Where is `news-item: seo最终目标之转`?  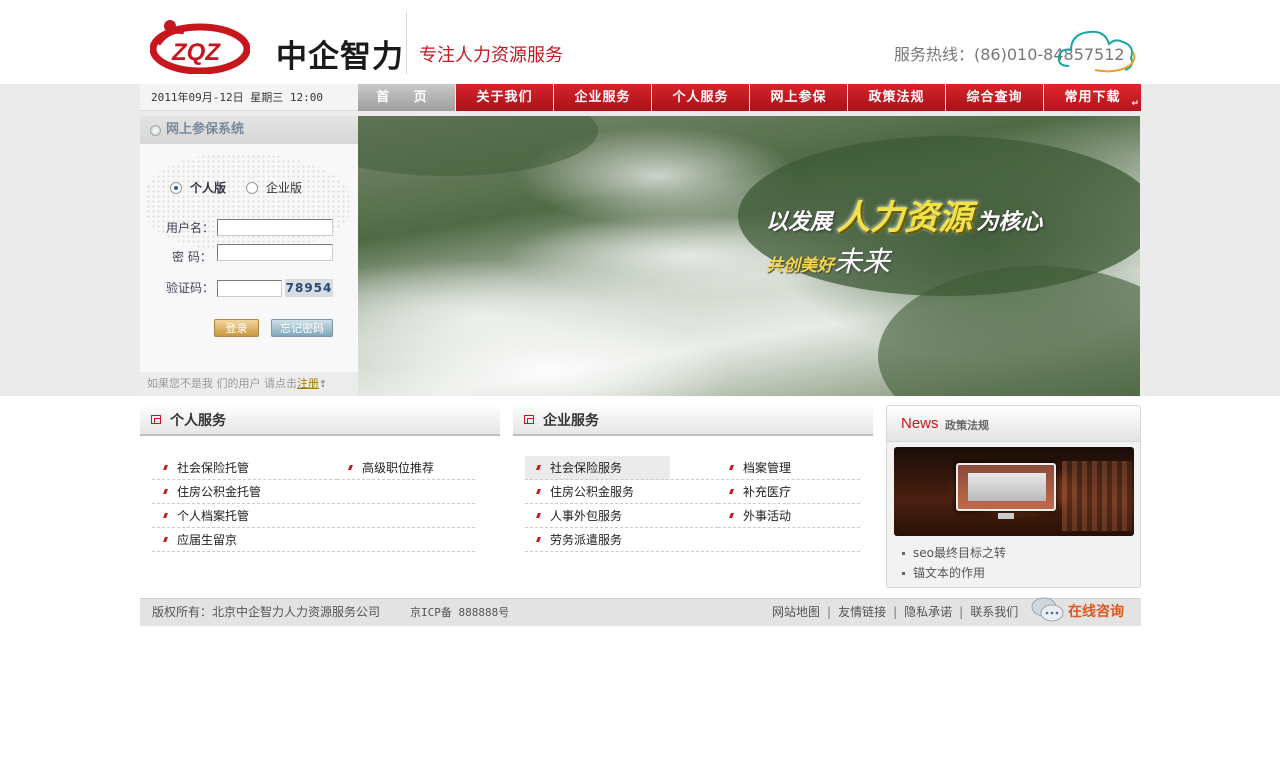
news-item: seo最终目标之转 is located at coordinates (954, 553).